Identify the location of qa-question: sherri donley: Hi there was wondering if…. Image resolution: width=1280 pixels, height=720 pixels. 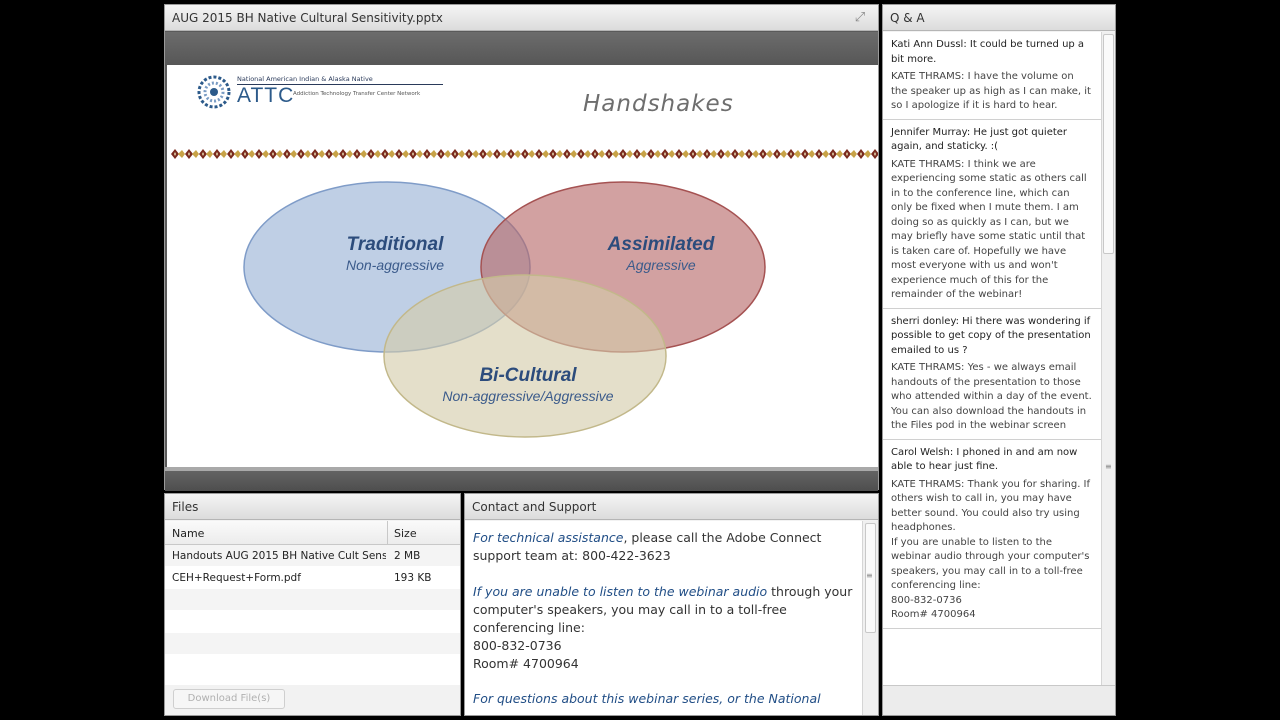
(991, 335).